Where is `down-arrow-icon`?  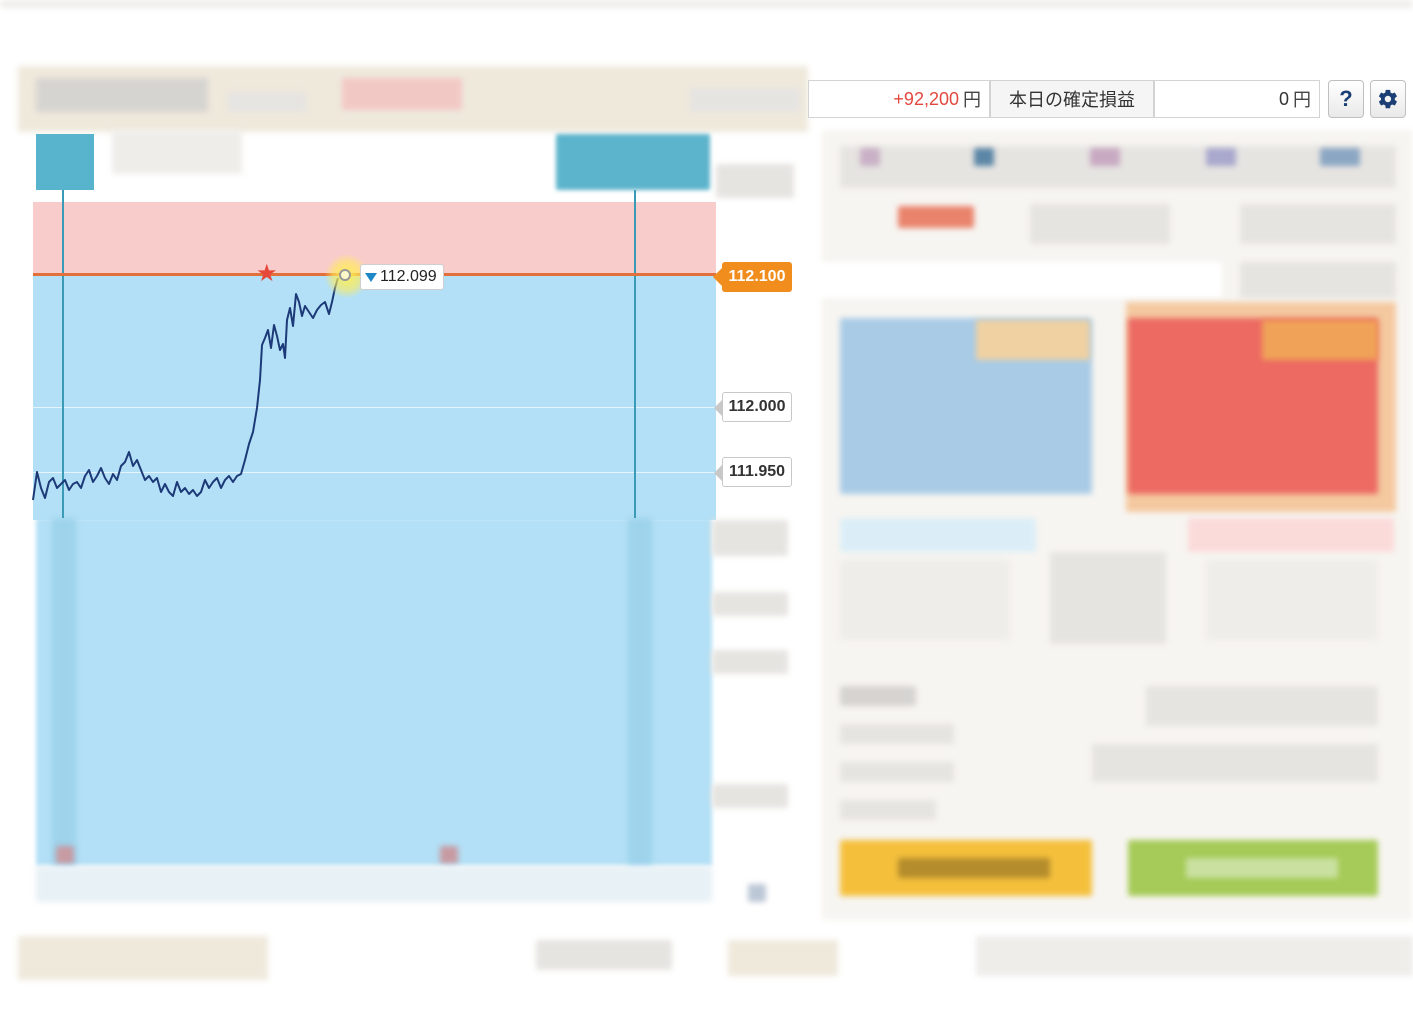
down-arrow-icon is located at coordinates (371, 277).